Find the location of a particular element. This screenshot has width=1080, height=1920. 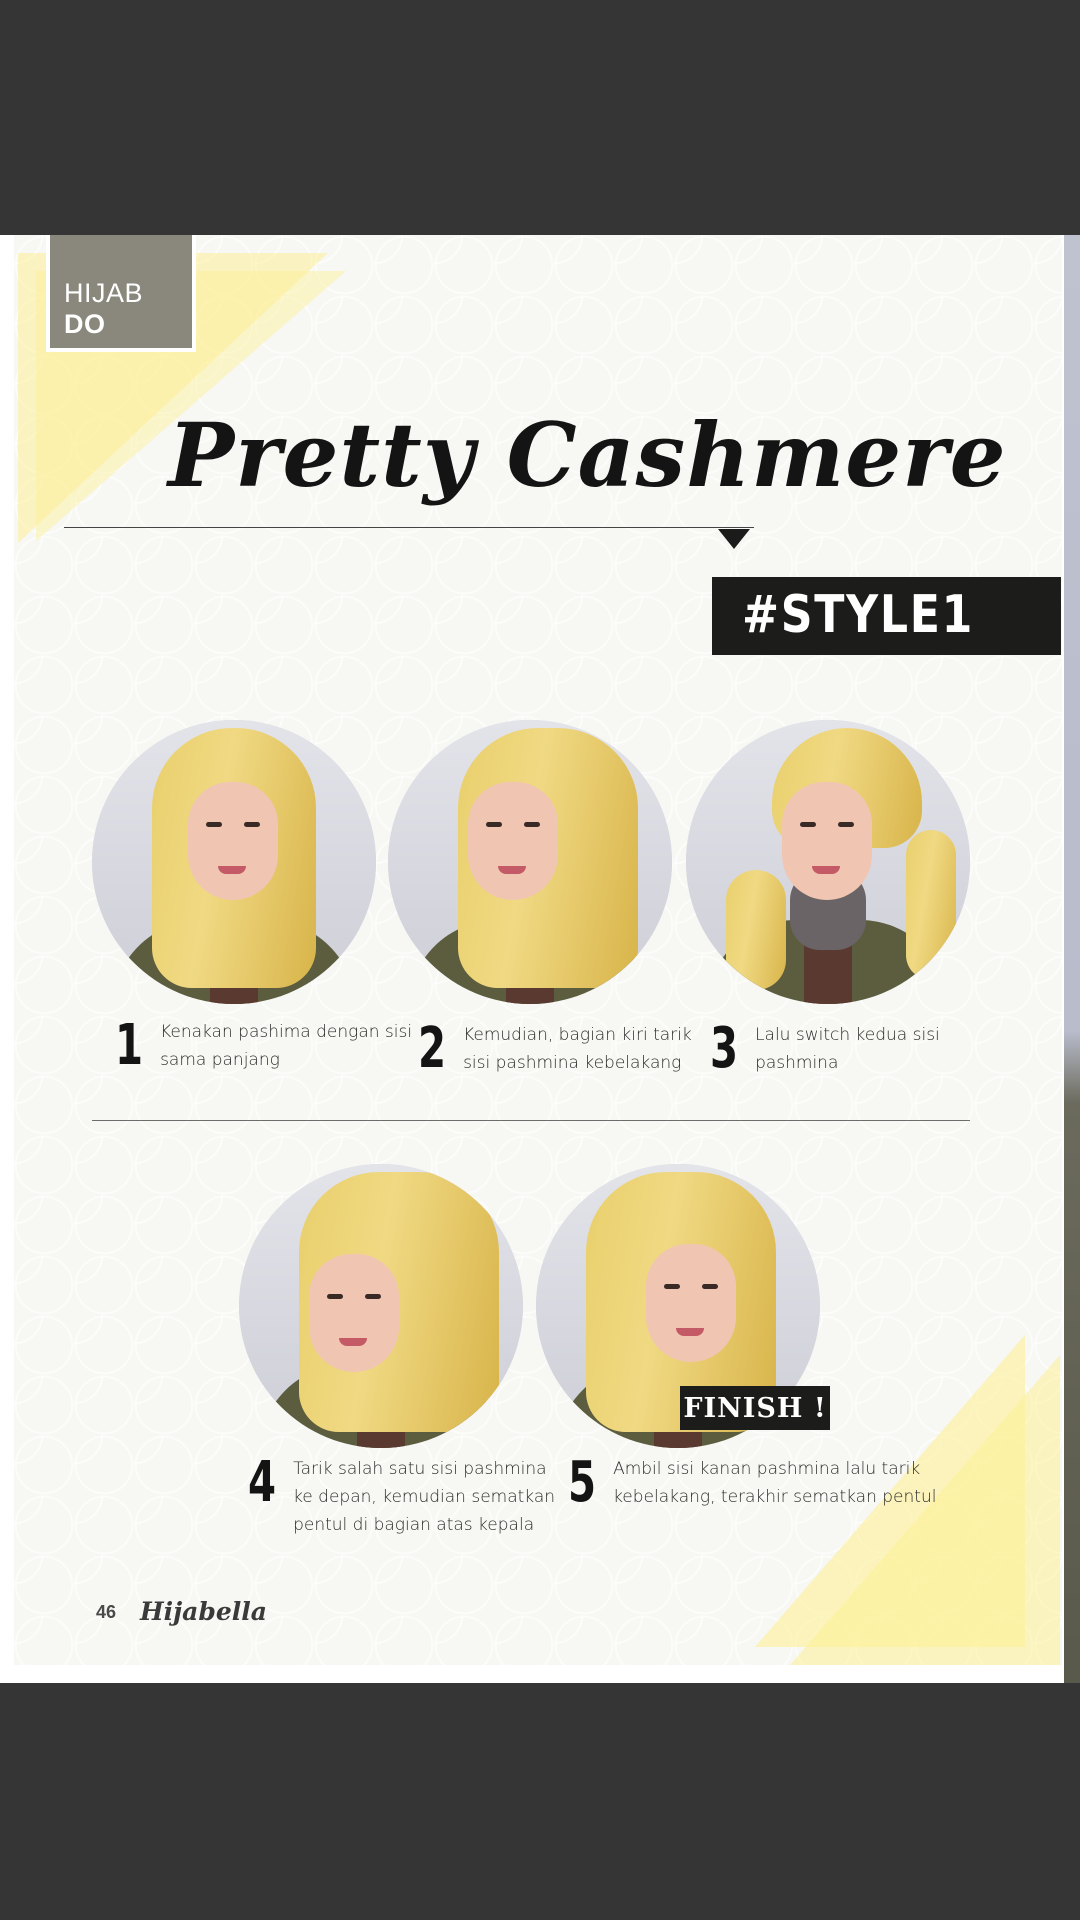

step-3-text: Lalu switch kedua sisi pashmina is located at coordinates (847, 1049).